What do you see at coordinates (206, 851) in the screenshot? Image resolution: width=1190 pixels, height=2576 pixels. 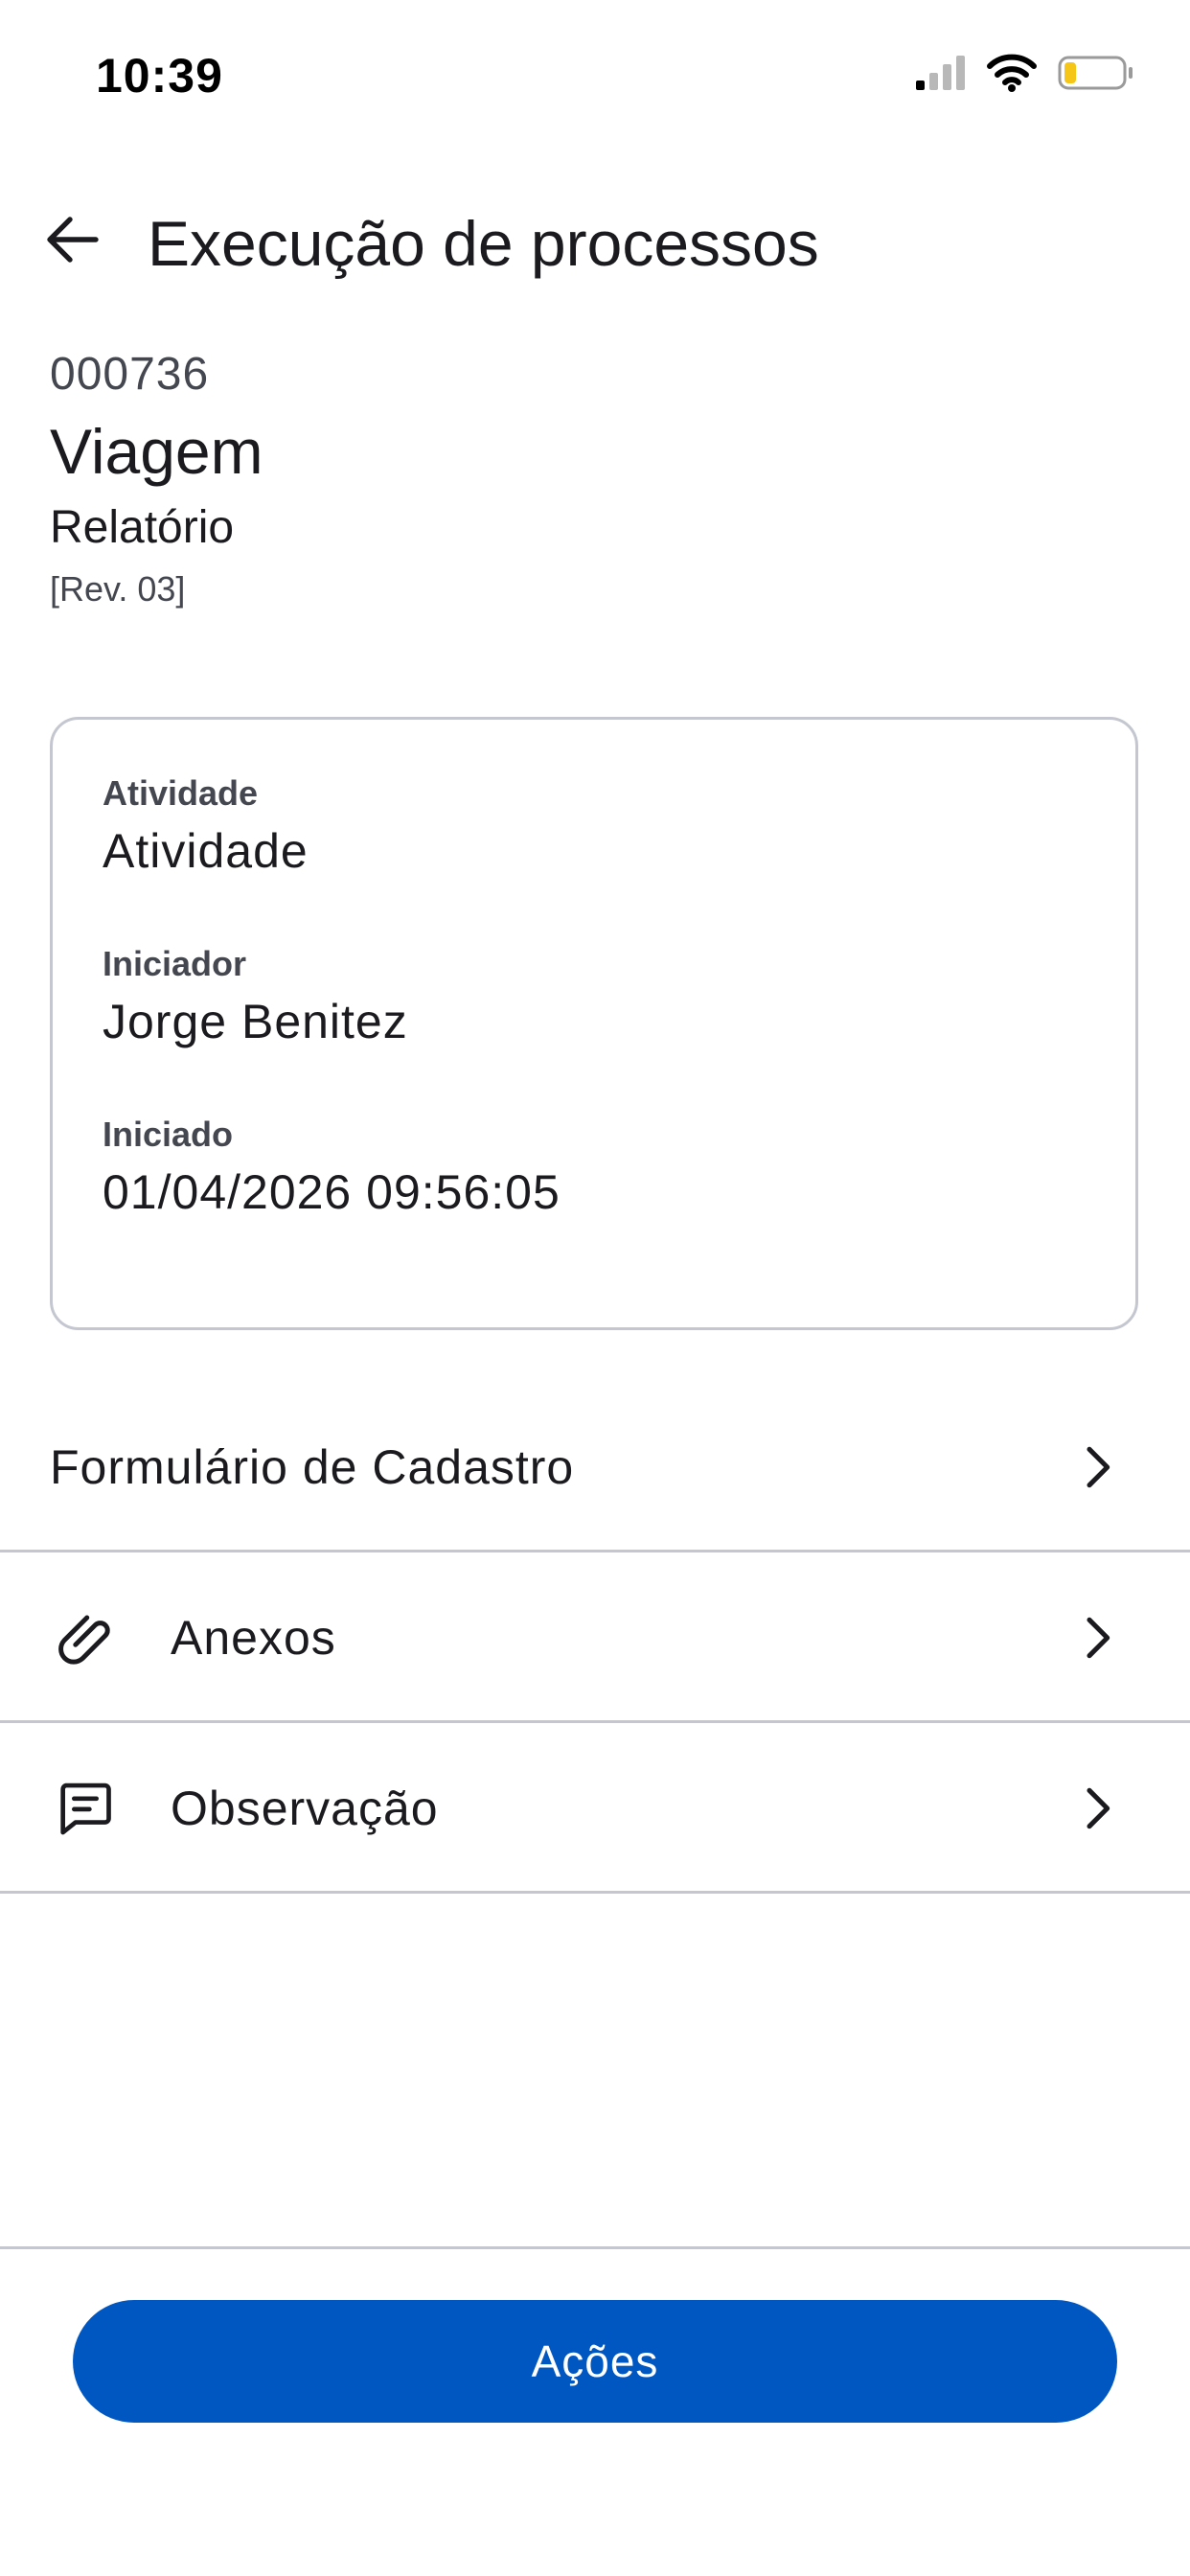 I see `detail-value: Atividade` at bounding box center [206, 851].